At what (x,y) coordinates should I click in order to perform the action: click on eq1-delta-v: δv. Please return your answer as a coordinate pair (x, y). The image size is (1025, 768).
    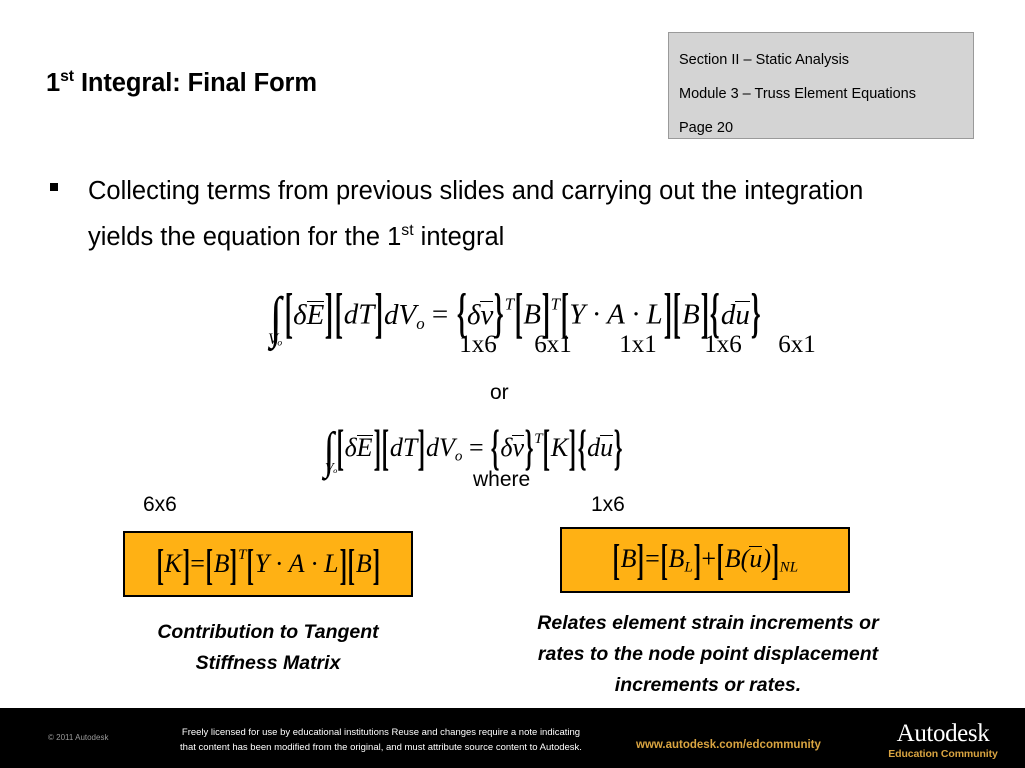
    Looking at the image, I should click on (480, 314).